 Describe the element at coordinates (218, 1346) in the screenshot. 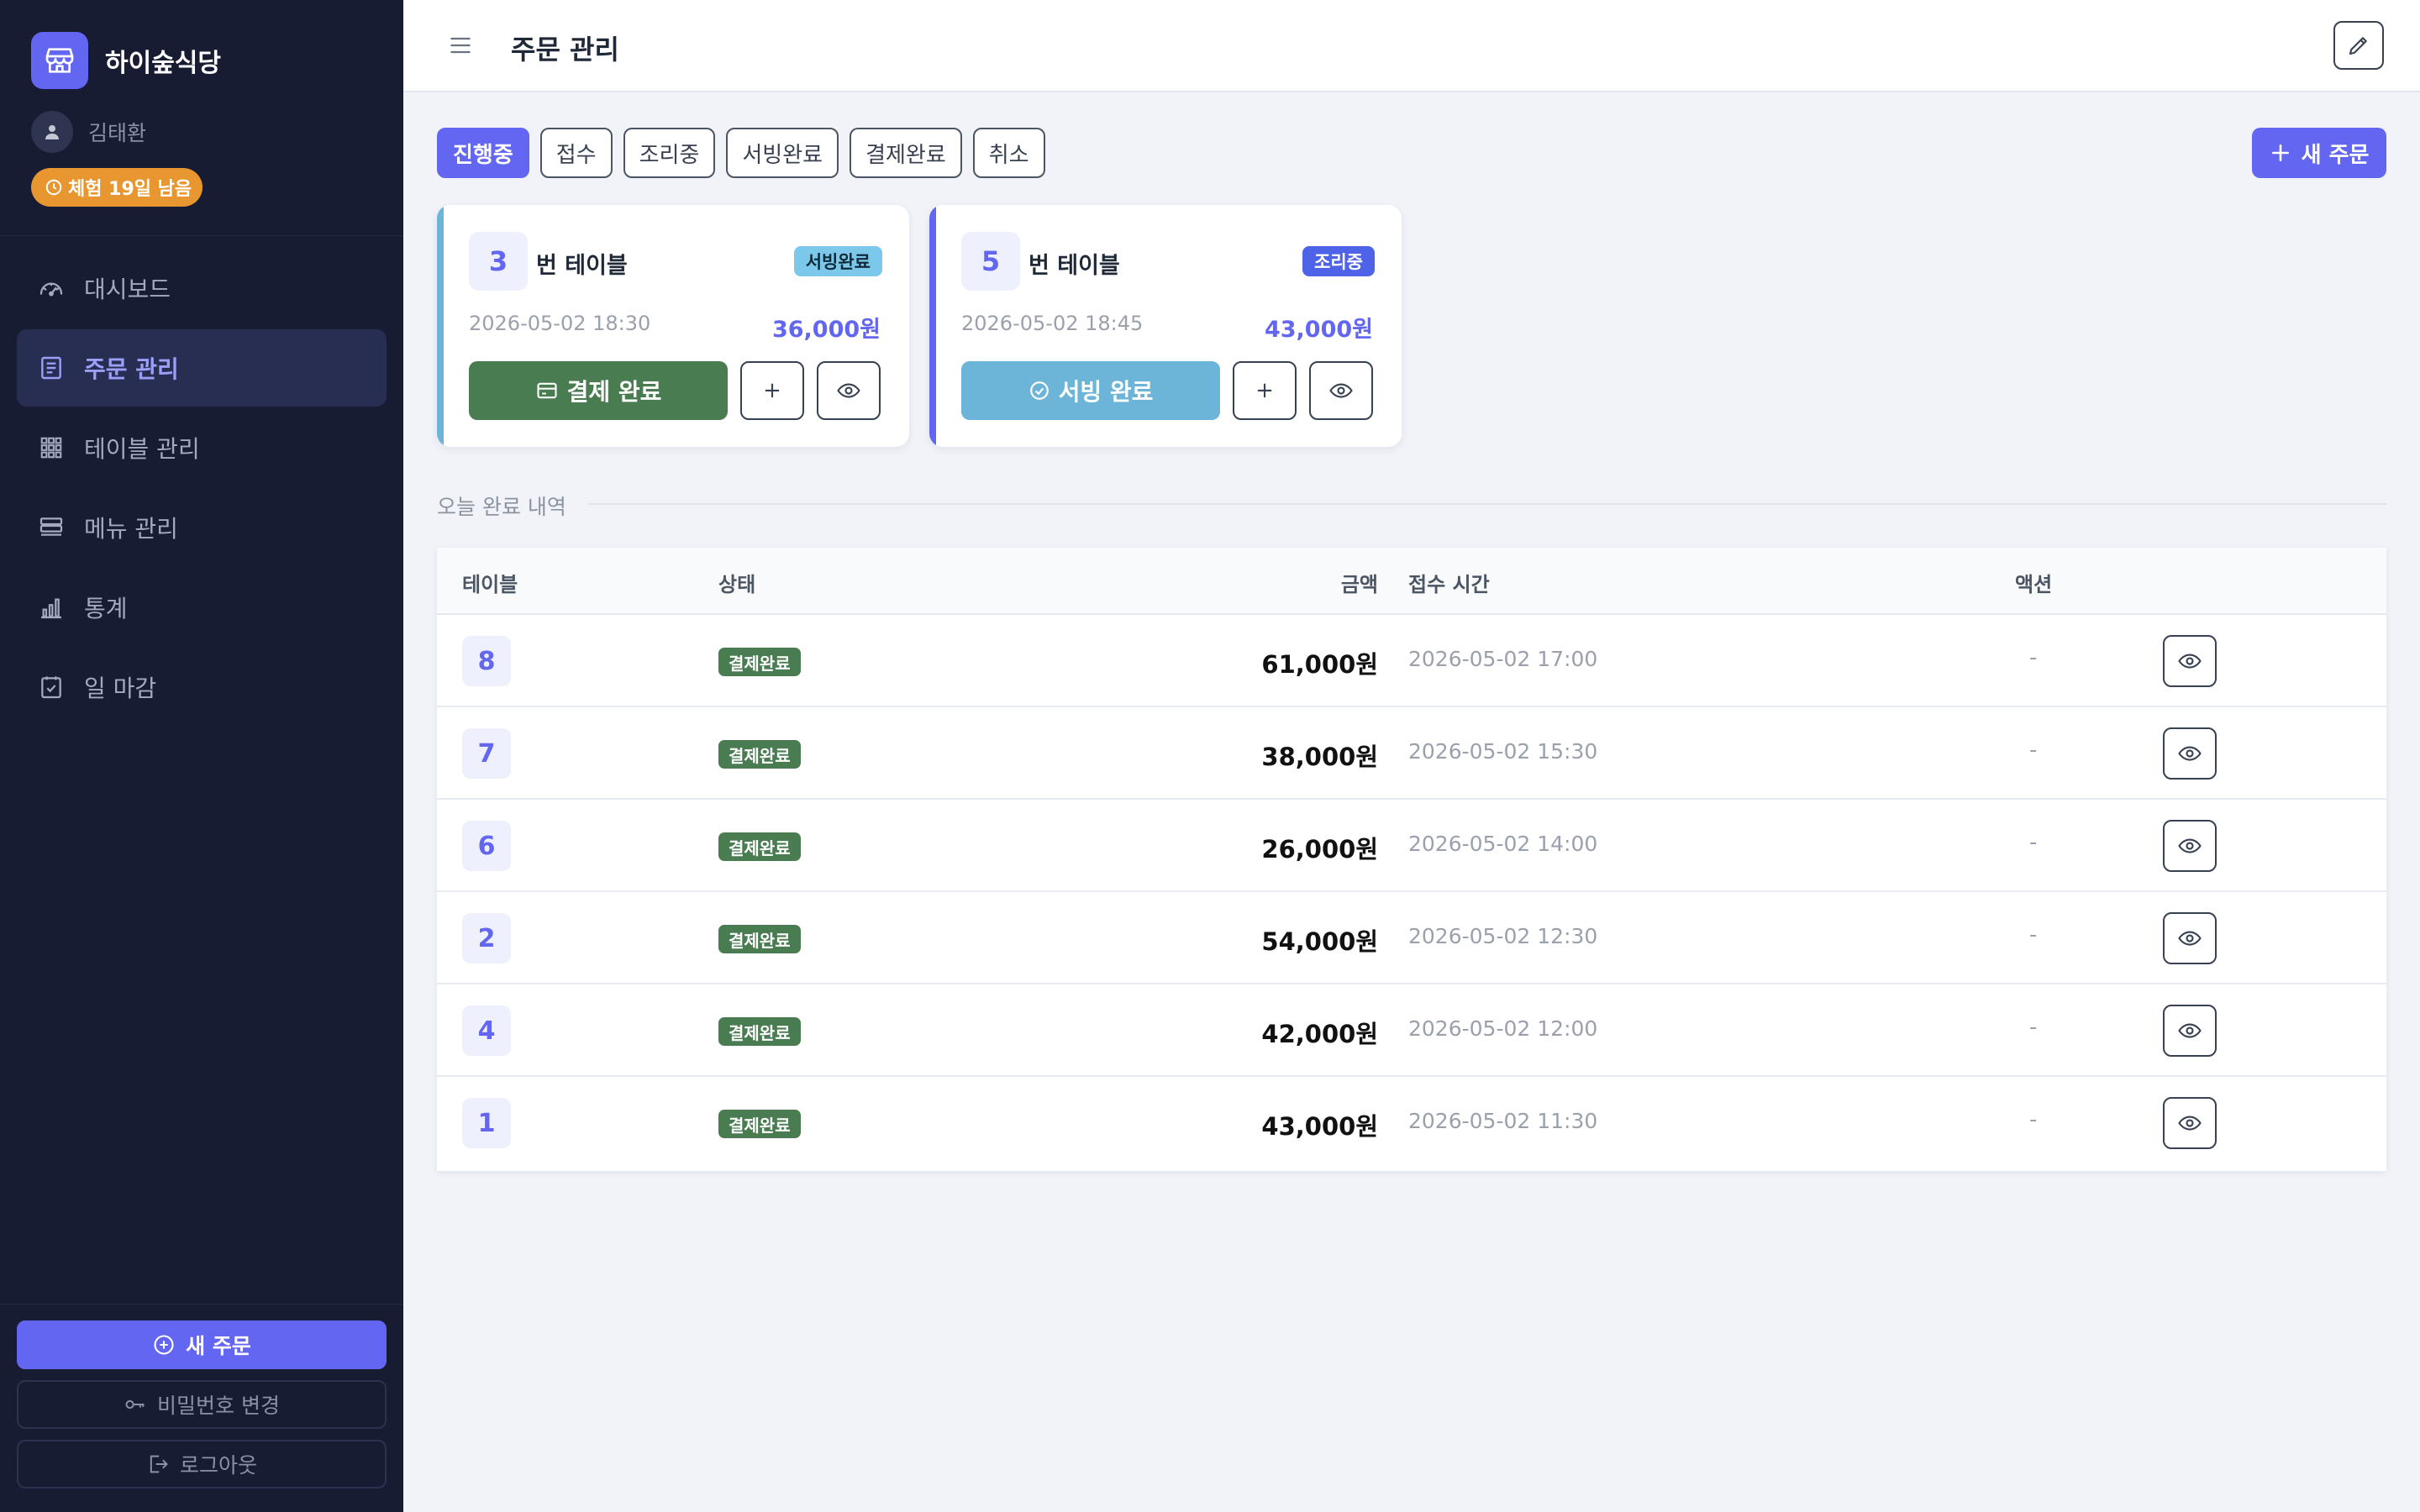

I see `sidebar-new-order-label: 새 주문` at that location.